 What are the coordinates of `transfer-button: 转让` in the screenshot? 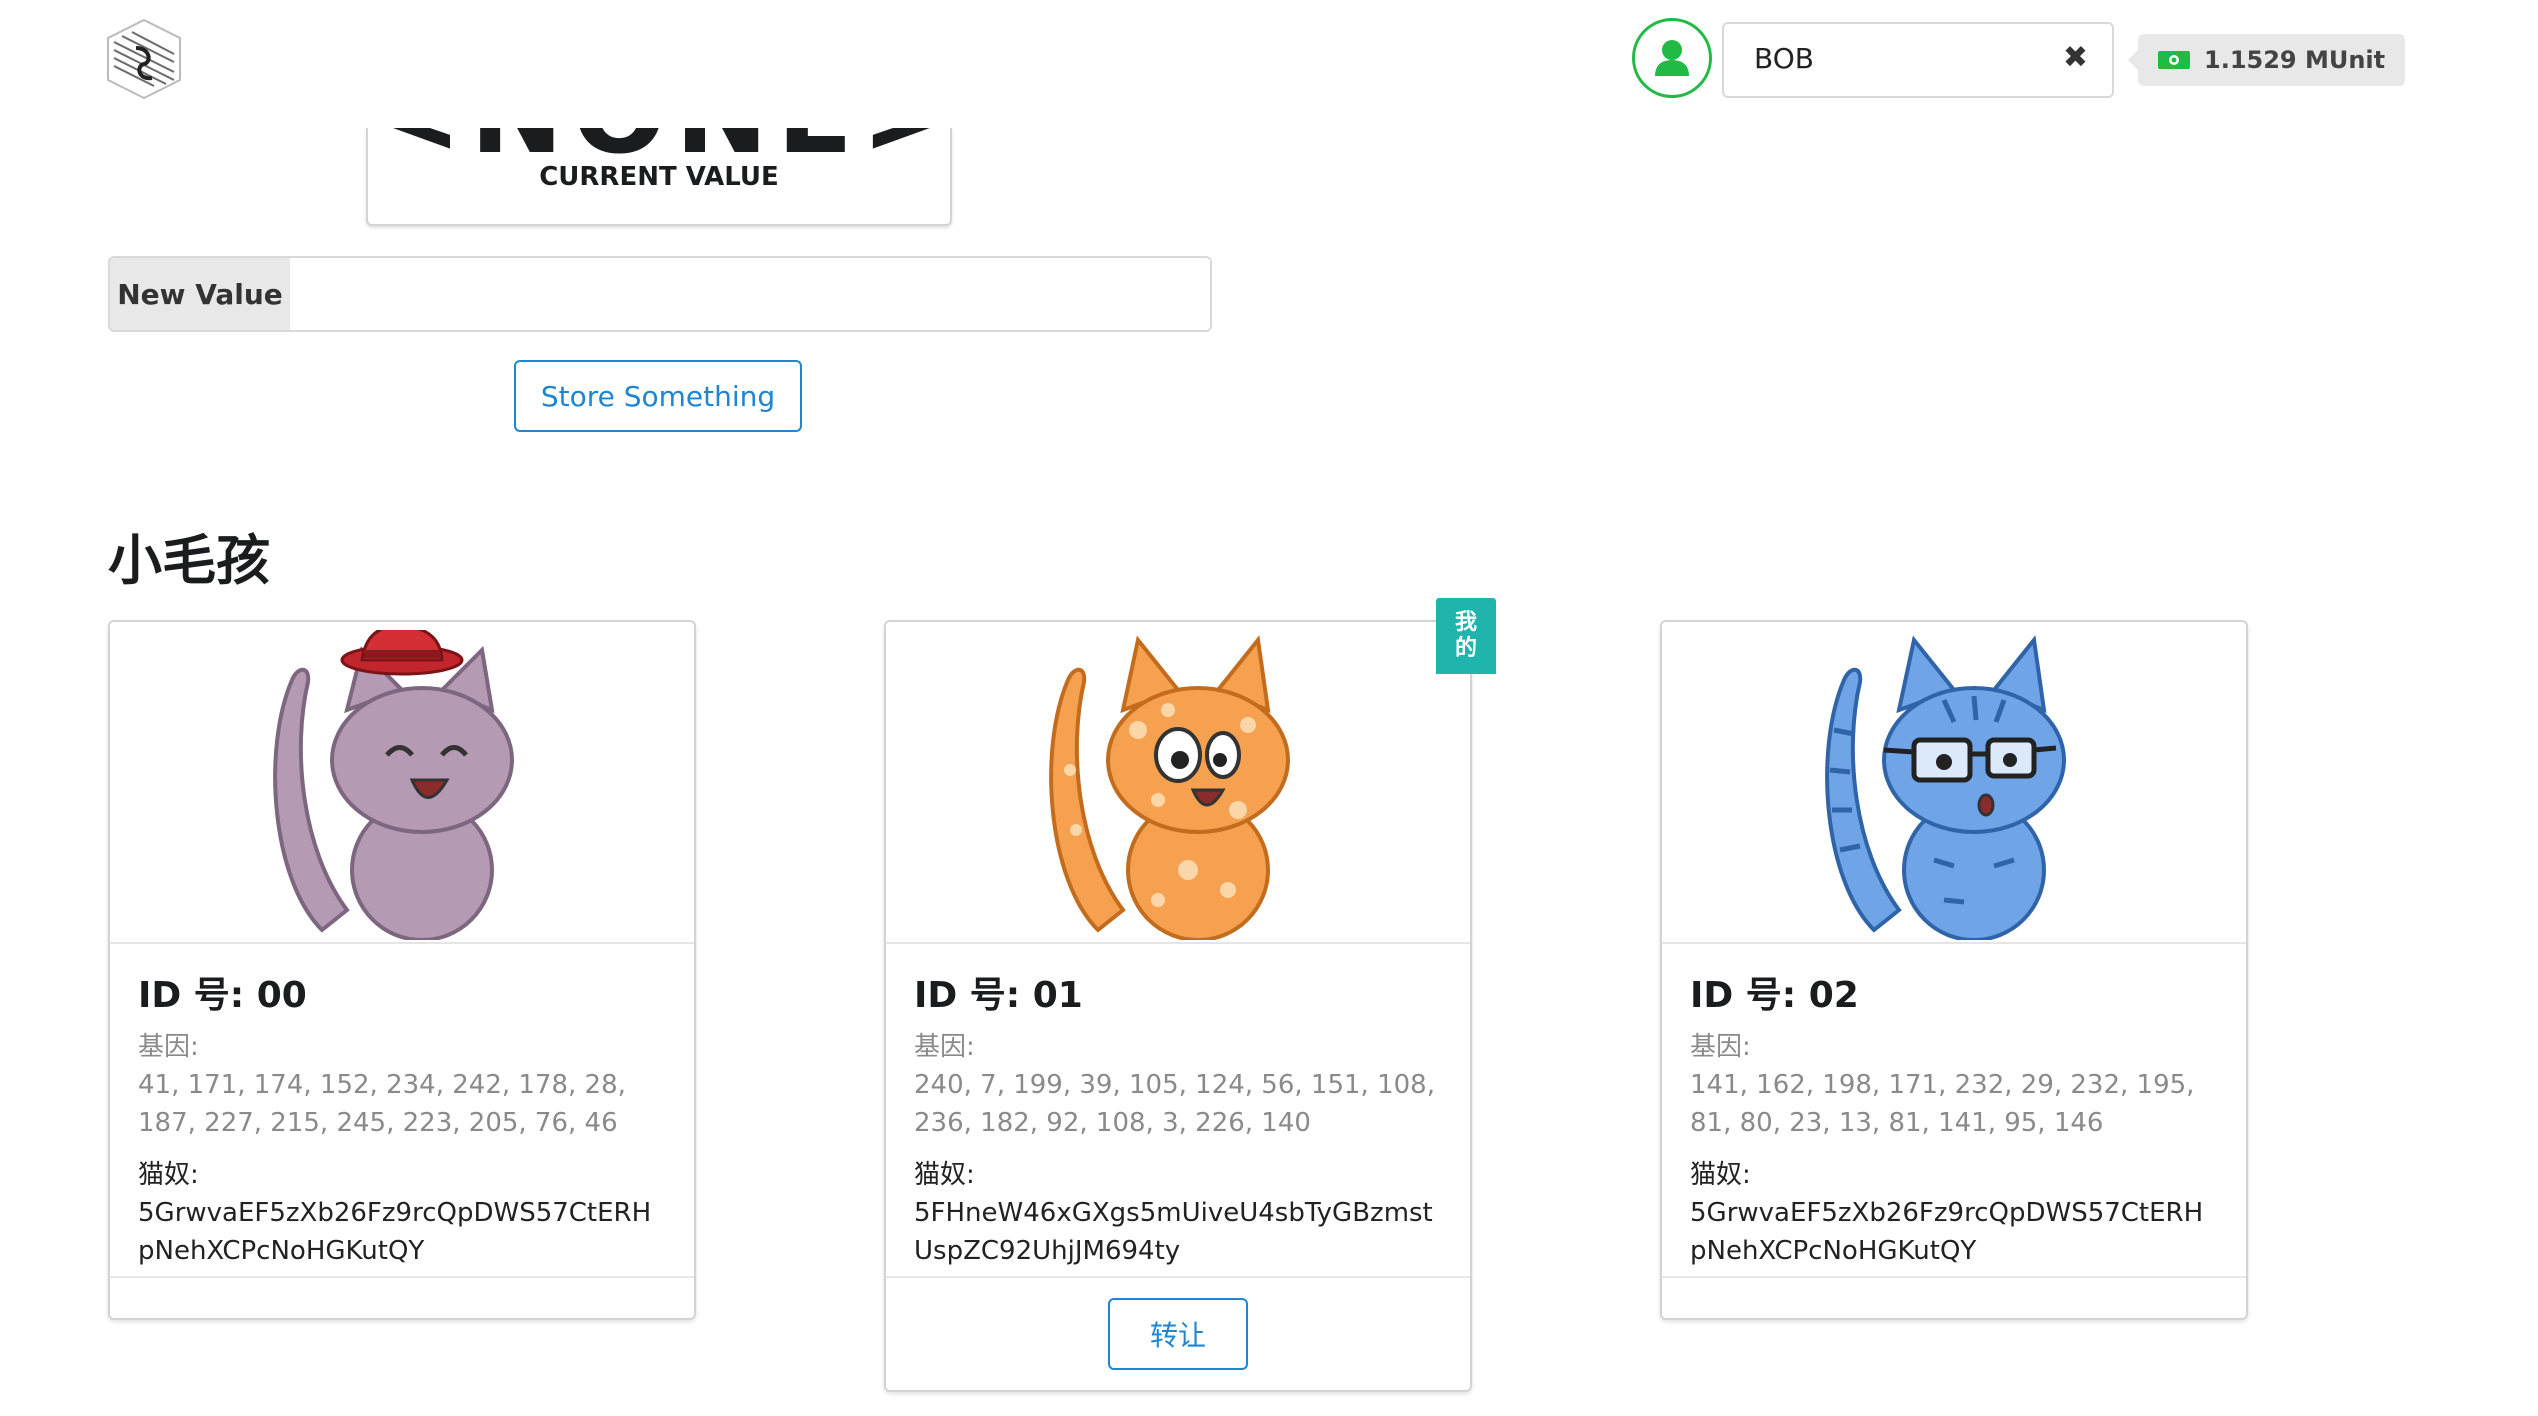 It's located at (1178, 1334).